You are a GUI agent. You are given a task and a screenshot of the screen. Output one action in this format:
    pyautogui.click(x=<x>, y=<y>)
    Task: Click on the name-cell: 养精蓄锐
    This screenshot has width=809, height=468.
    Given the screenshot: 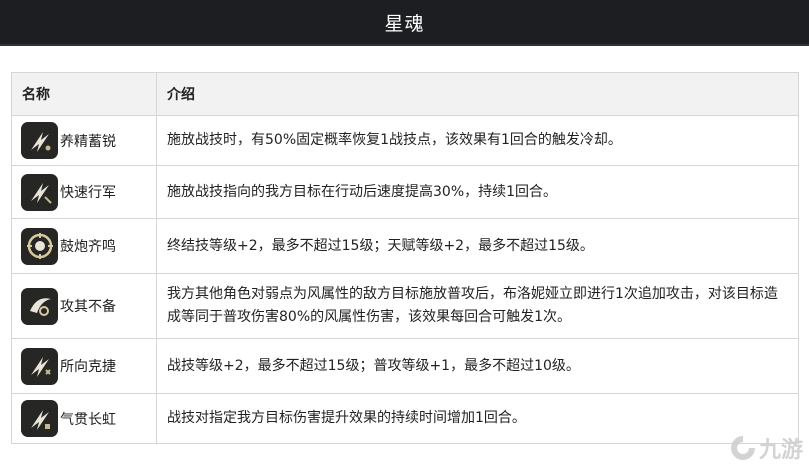 What is the action you would take?
    pyautogui.click(x=84, y=140)
    